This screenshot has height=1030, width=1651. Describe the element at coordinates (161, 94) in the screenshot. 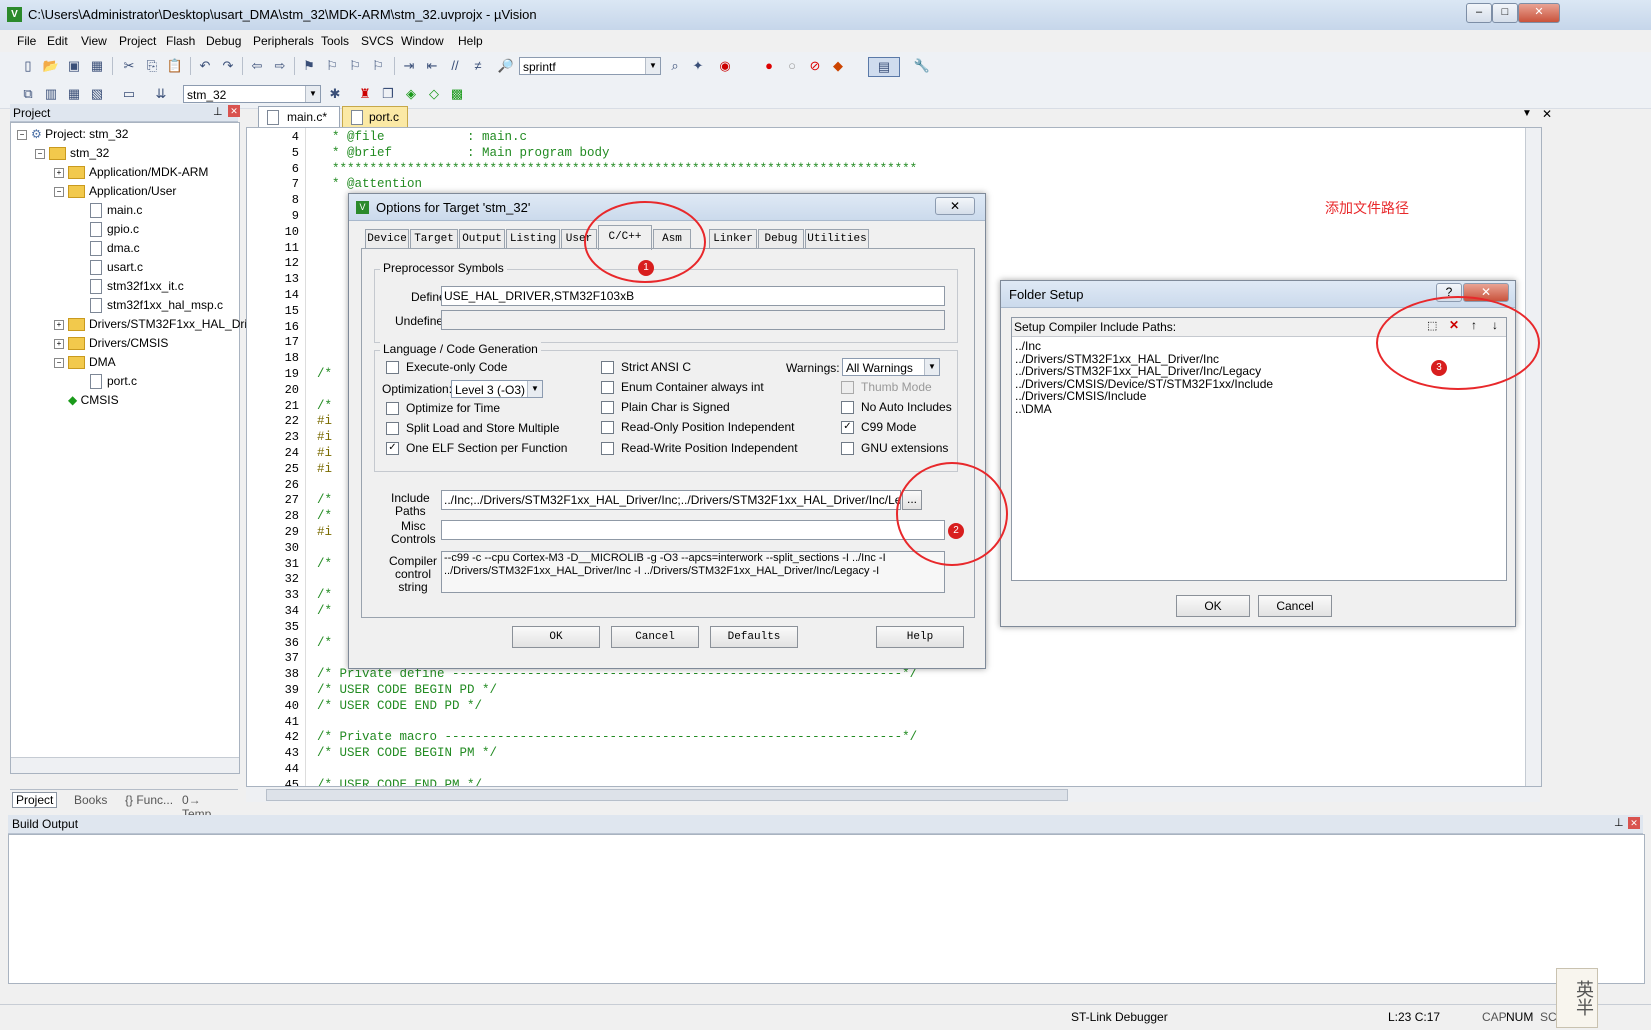

I see `download-icon: ⇊` at that location.